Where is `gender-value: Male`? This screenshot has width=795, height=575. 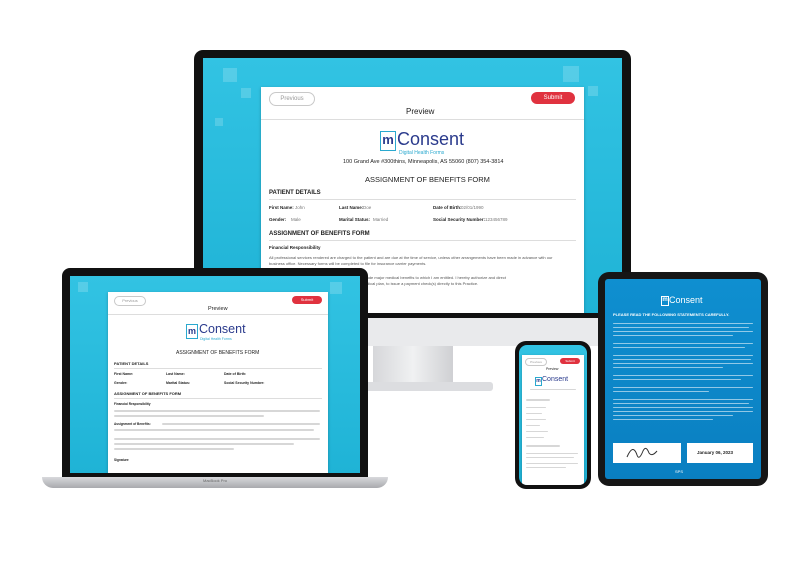 gender-value: Male is located at coordinates (296, 219).